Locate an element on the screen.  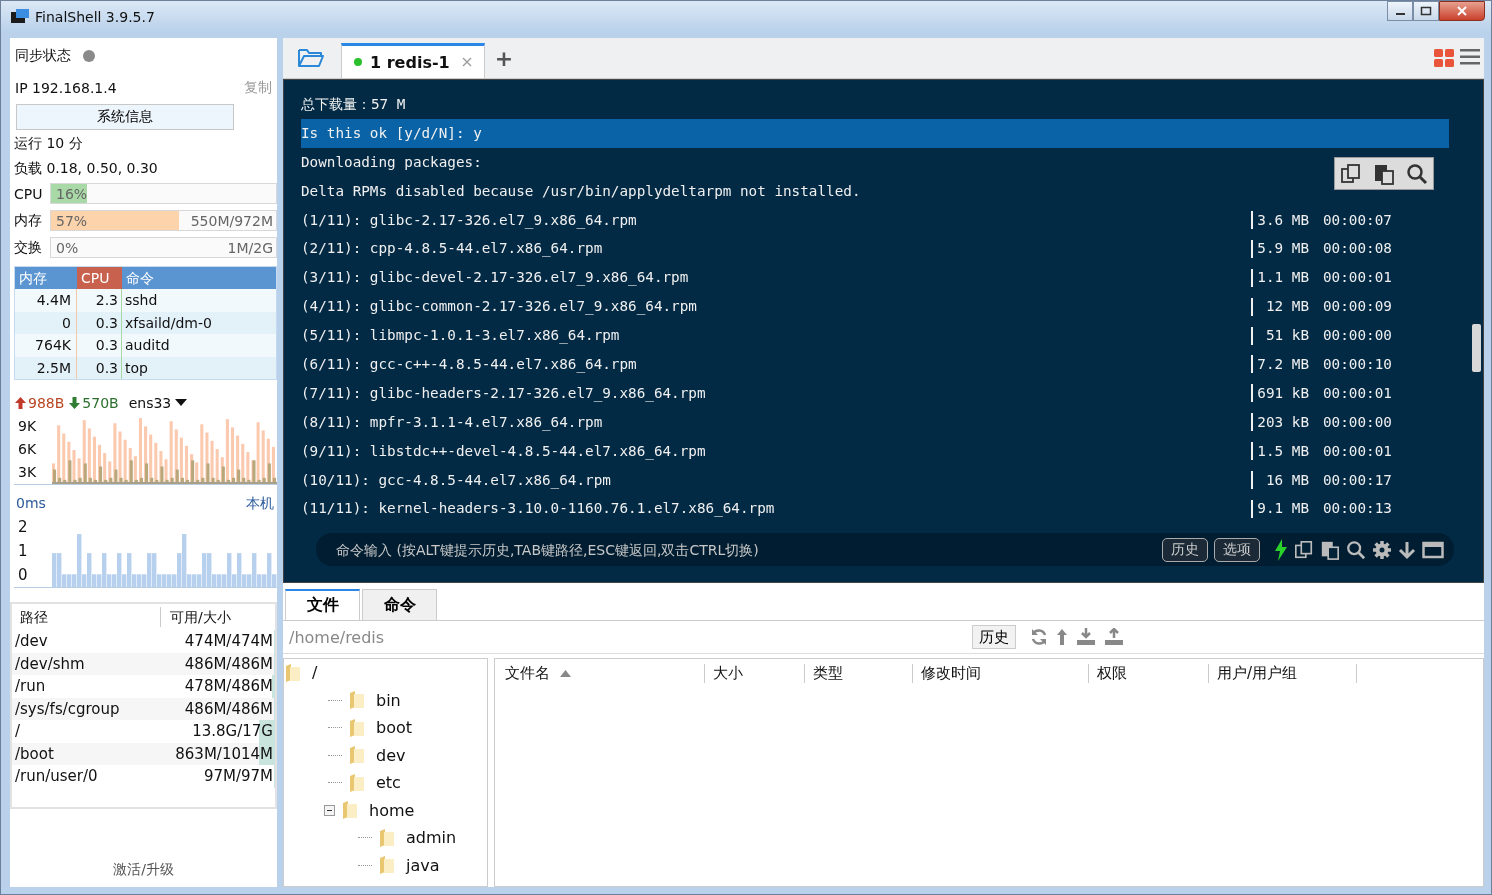
command-input: 命令输入 (按ALT键提示历史,TAB键路径,ESC键返回,双击CTRL切换) 历史 选项 is located at coordinates (885, 549).